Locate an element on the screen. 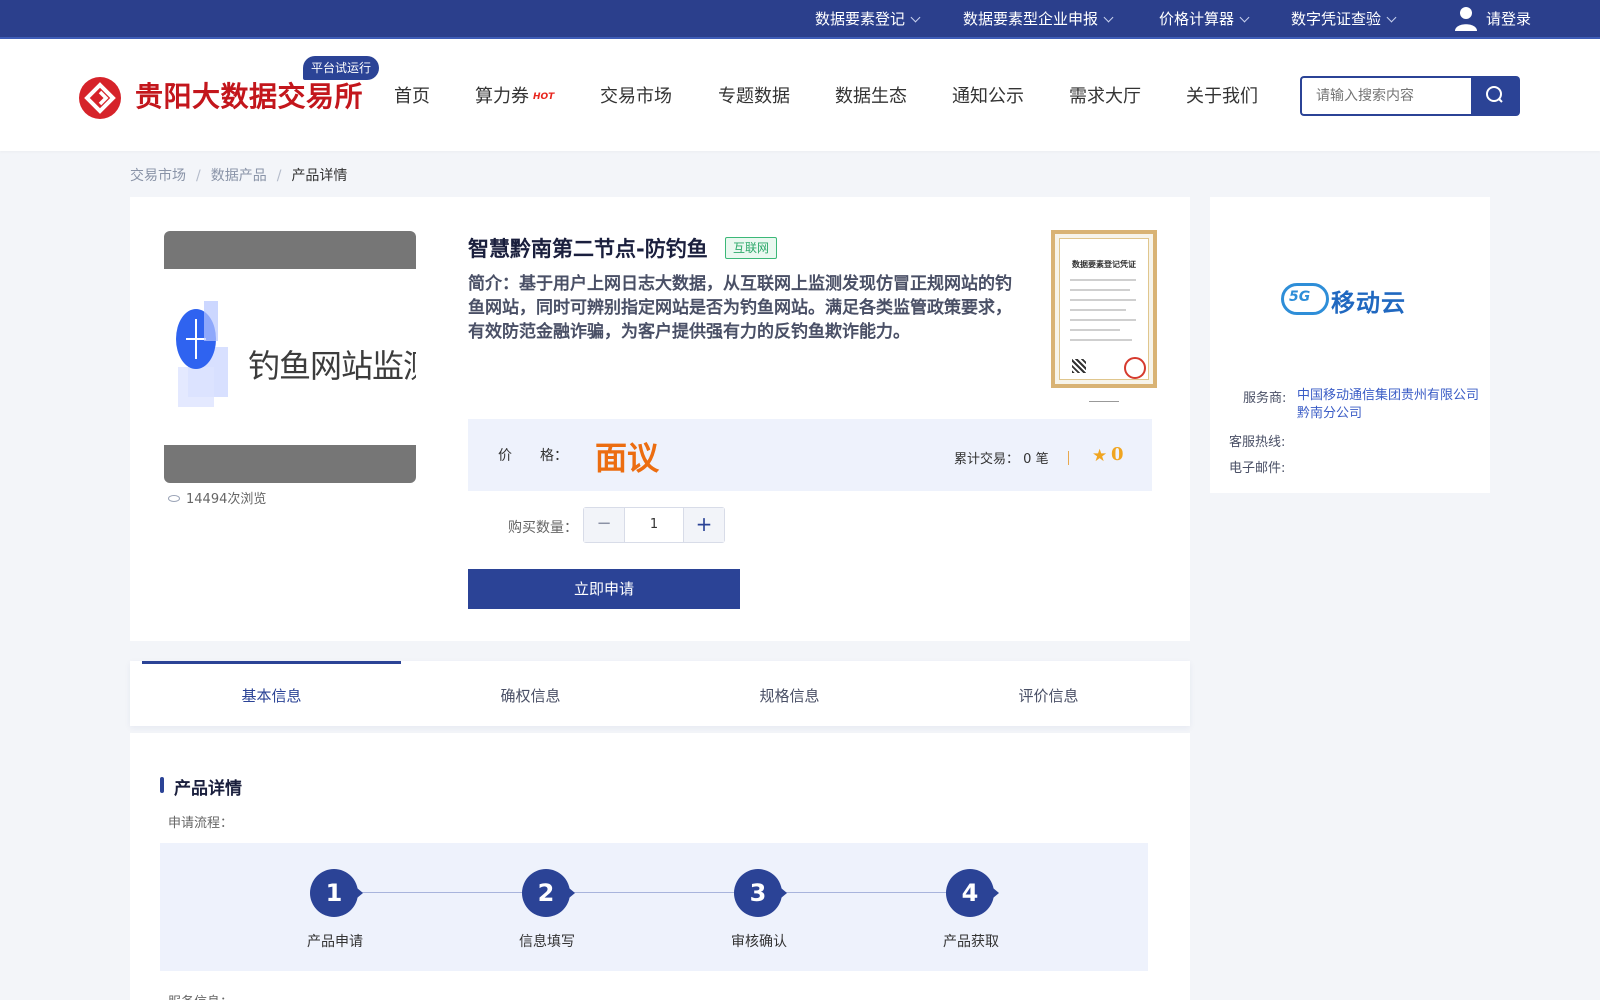 This screenshot has width=1600, height=1000. breadcrumb: 交易市场 / 数据产品 / 产品详情 is located at coordinates (239, 176).